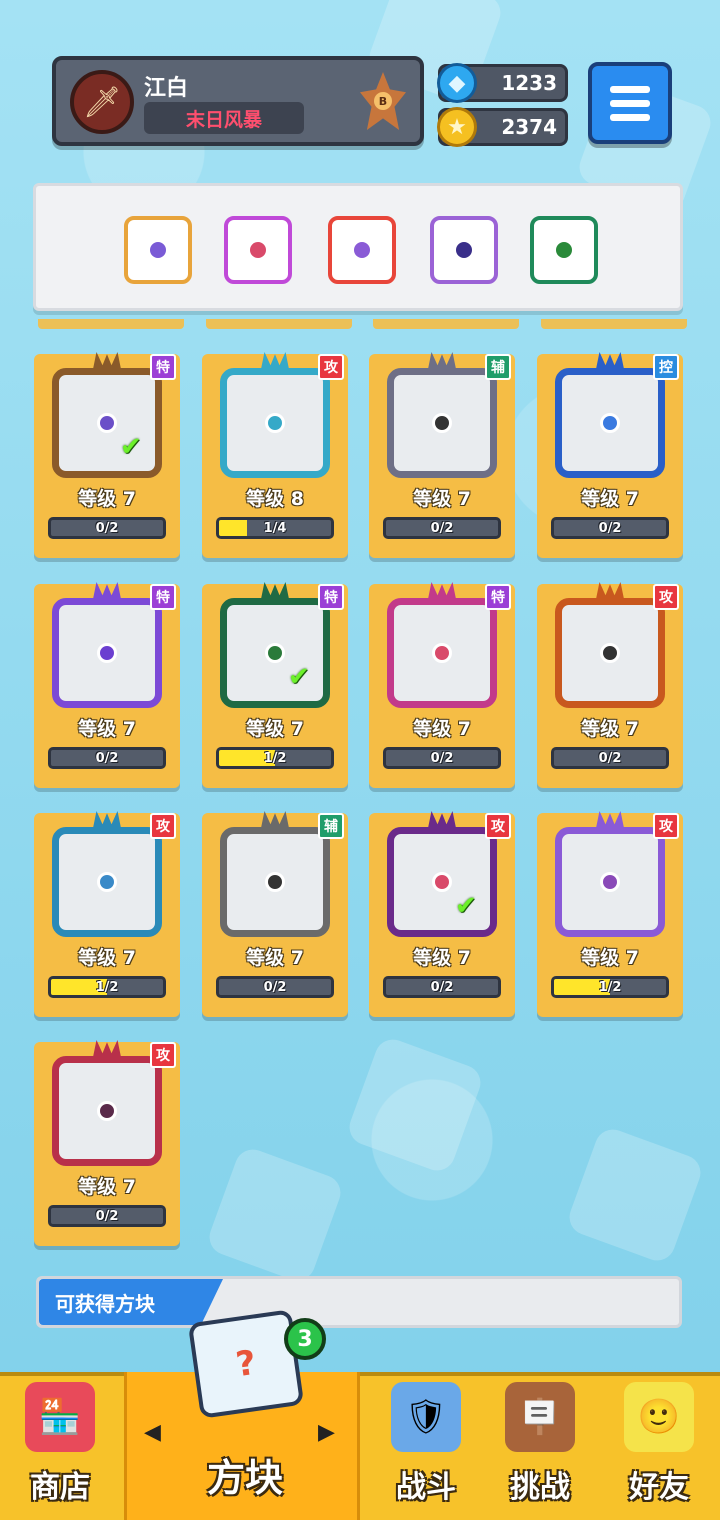  What do you see at coordinates (426, 1487) in the screenshot?
I see `nav-battle-label: 战斗` at bounding box center [426, 1487].